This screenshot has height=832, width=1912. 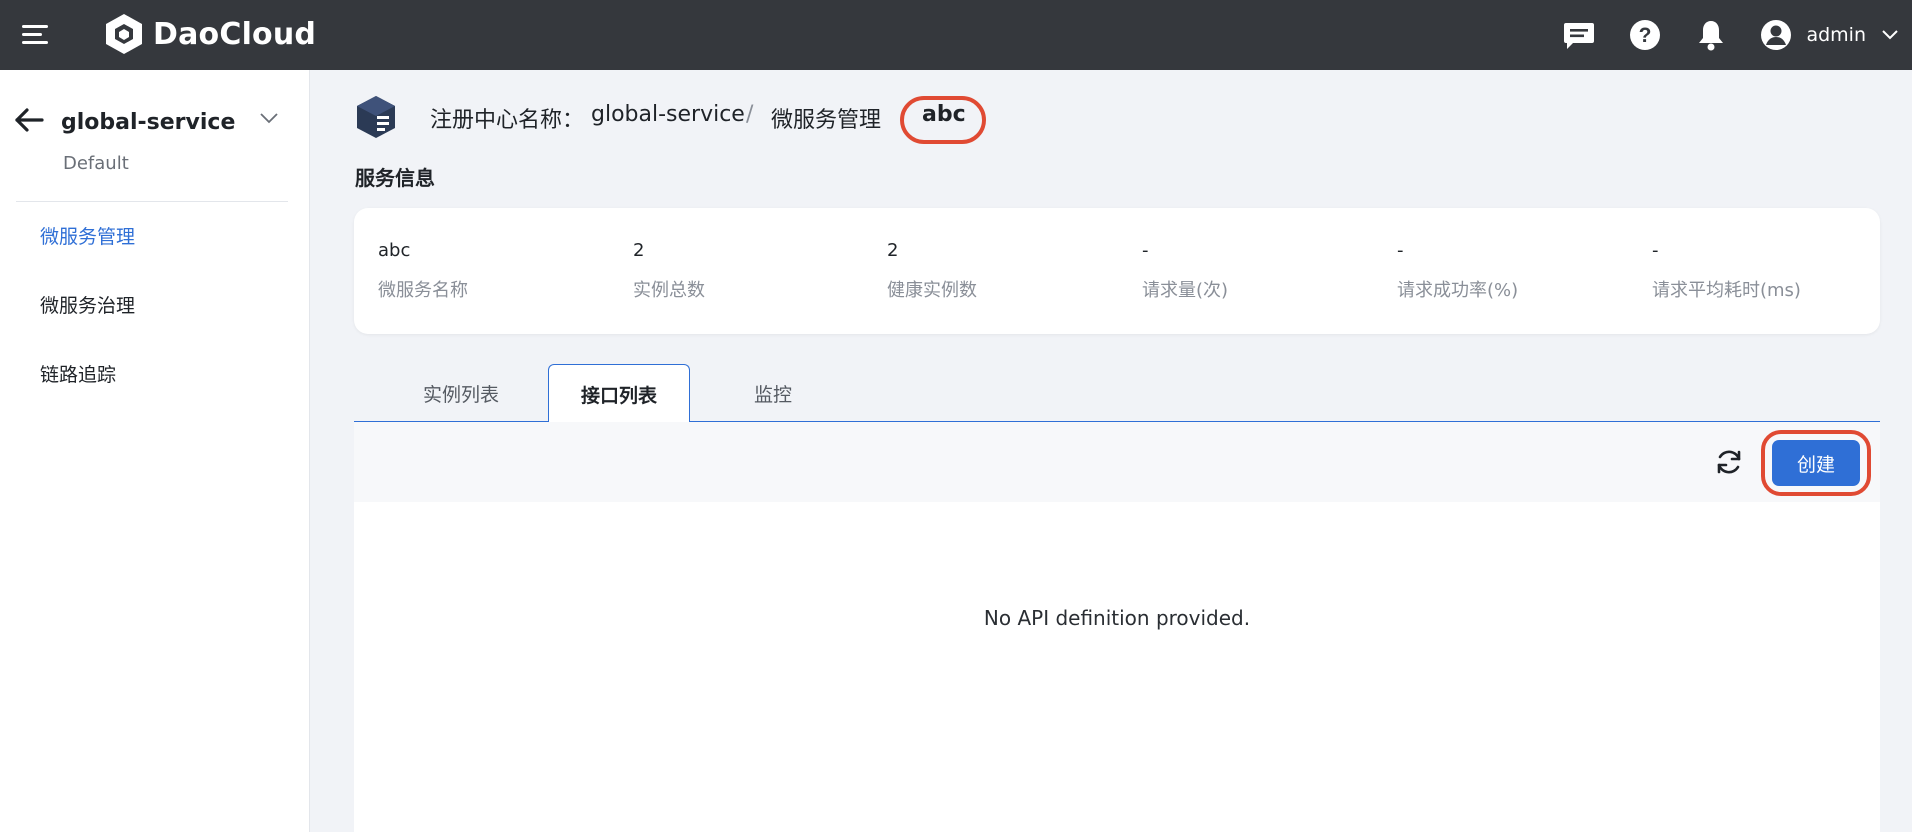 What do you see at coordinates (155, 451) in the screenshot?
I see `sidebar: global-service Default 微服务管理 微服务治理 链路追踪` at bounding box center [155, 451].